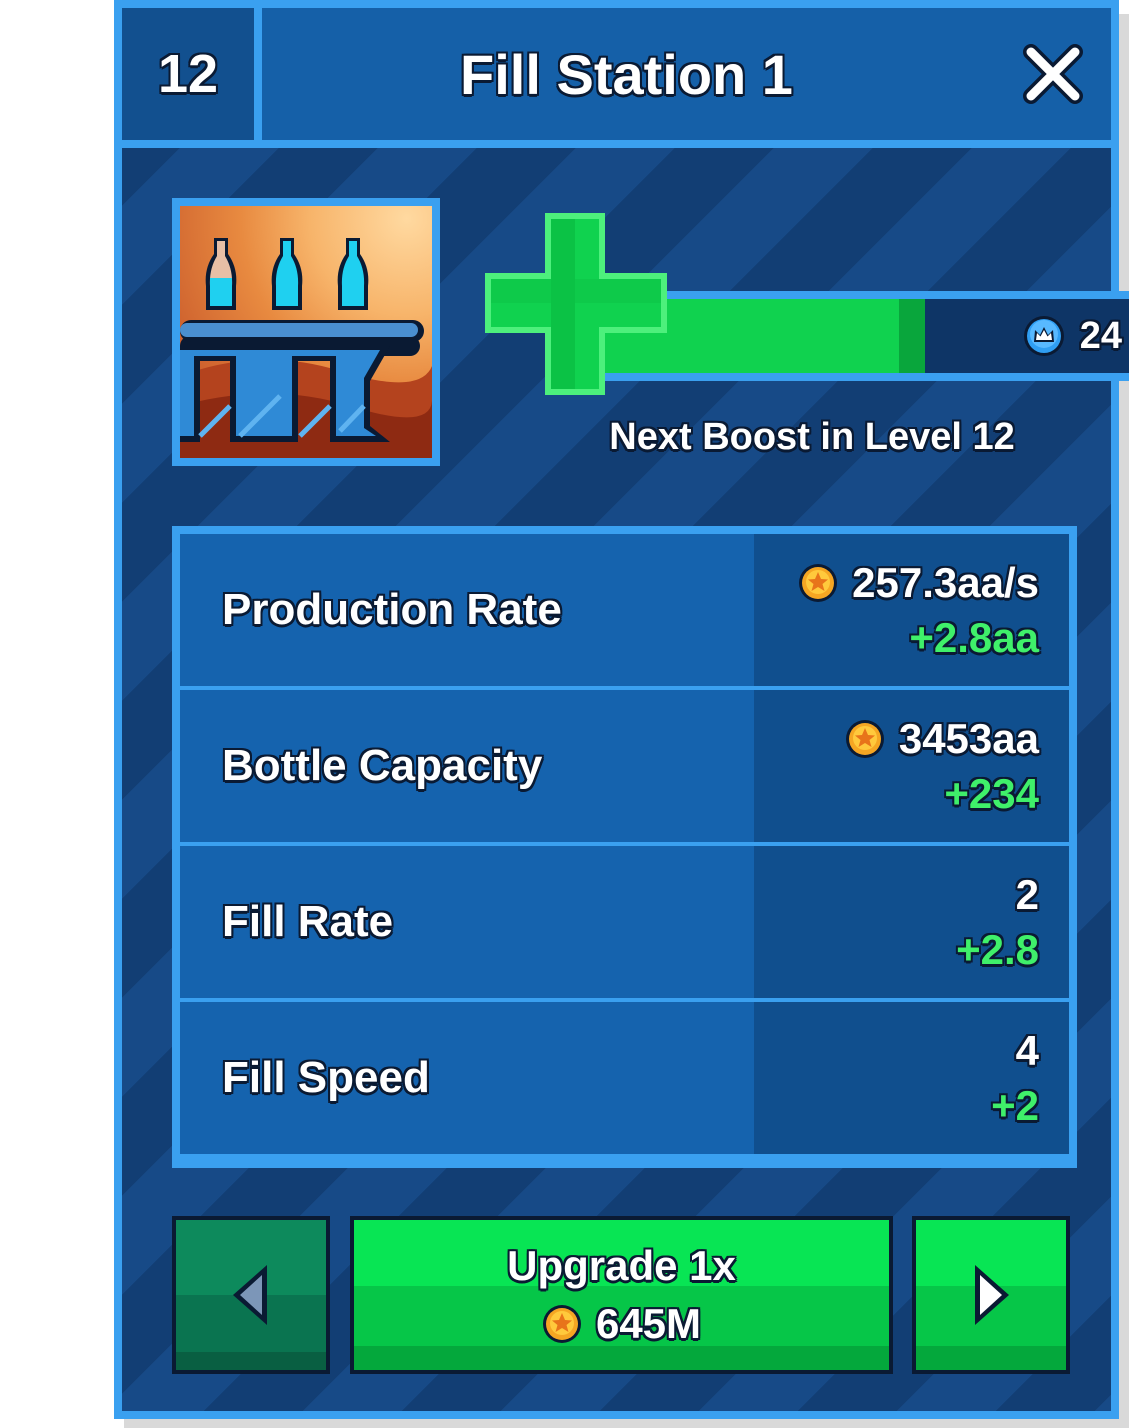  What do you see at coordinates (974, 637) in the screenshot?
I see `stat-delta: +2.8aa` at bounding box center [974, 637].